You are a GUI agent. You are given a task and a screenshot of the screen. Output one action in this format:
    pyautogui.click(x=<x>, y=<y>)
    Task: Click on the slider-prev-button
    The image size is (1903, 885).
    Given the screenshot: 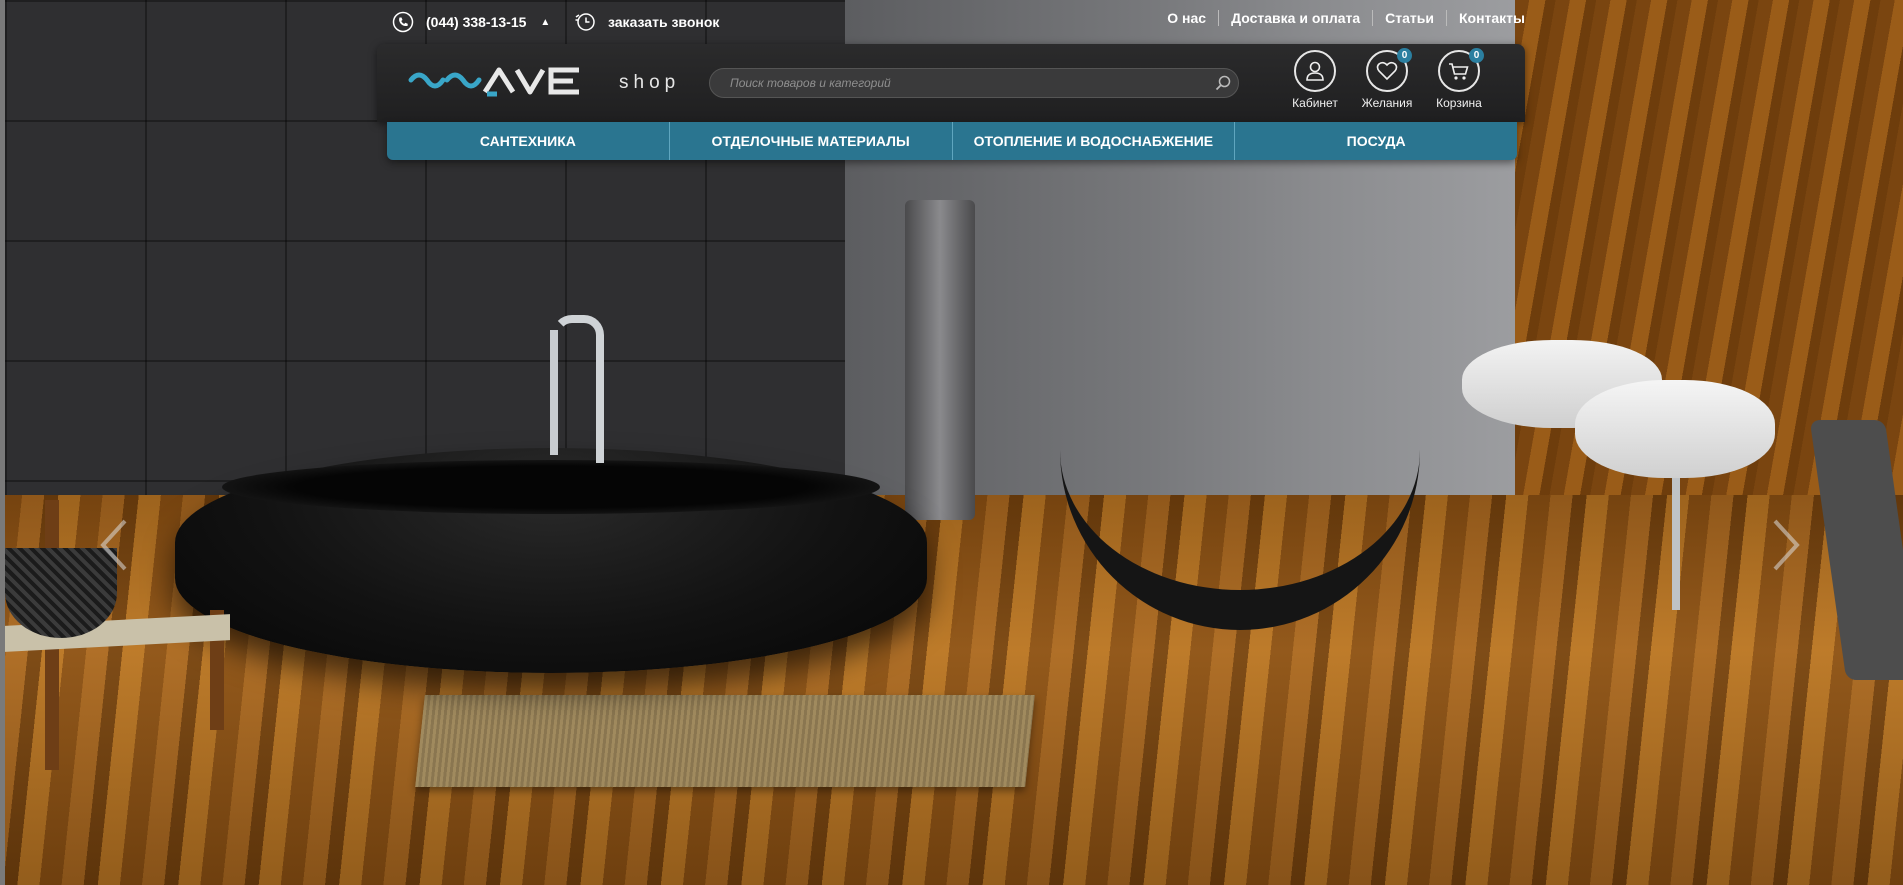 What is the action you would take?
    pyautogui.click(x=115, y=545)
    